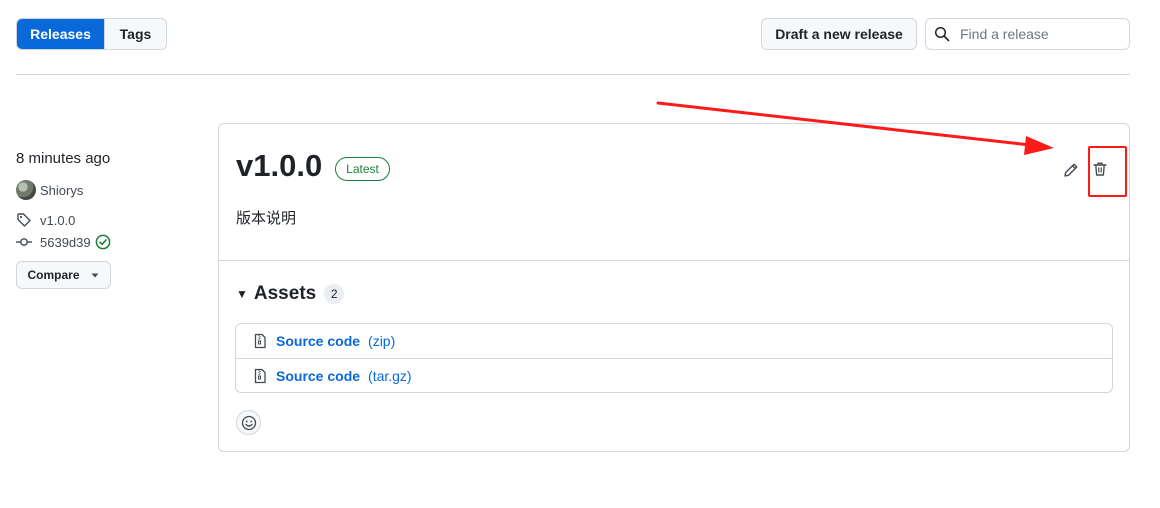 The image size is (1160, 508). I want to click on release-title: v1.0.0, so click(279, 166).